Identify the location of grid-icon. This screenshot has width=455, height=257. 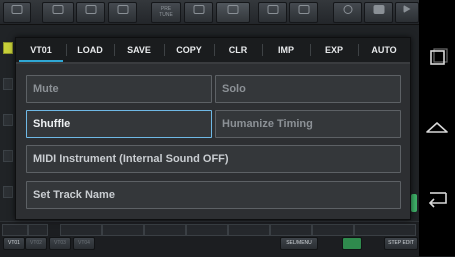
(303, 9).